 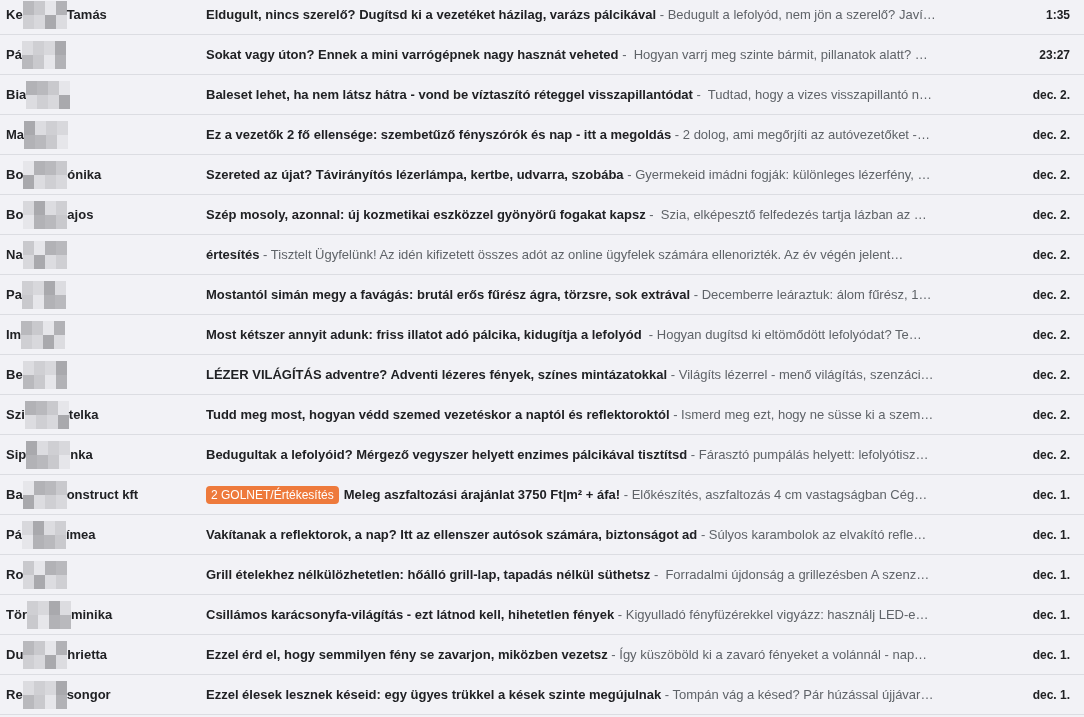 What do you see at coordinates (415, 174) in the screenshot?
I see `email-subject: Szereted az újat? Távirányítós lézerlámpa, kertbe, udvarra, szobába` at bounding box center [415, 174].